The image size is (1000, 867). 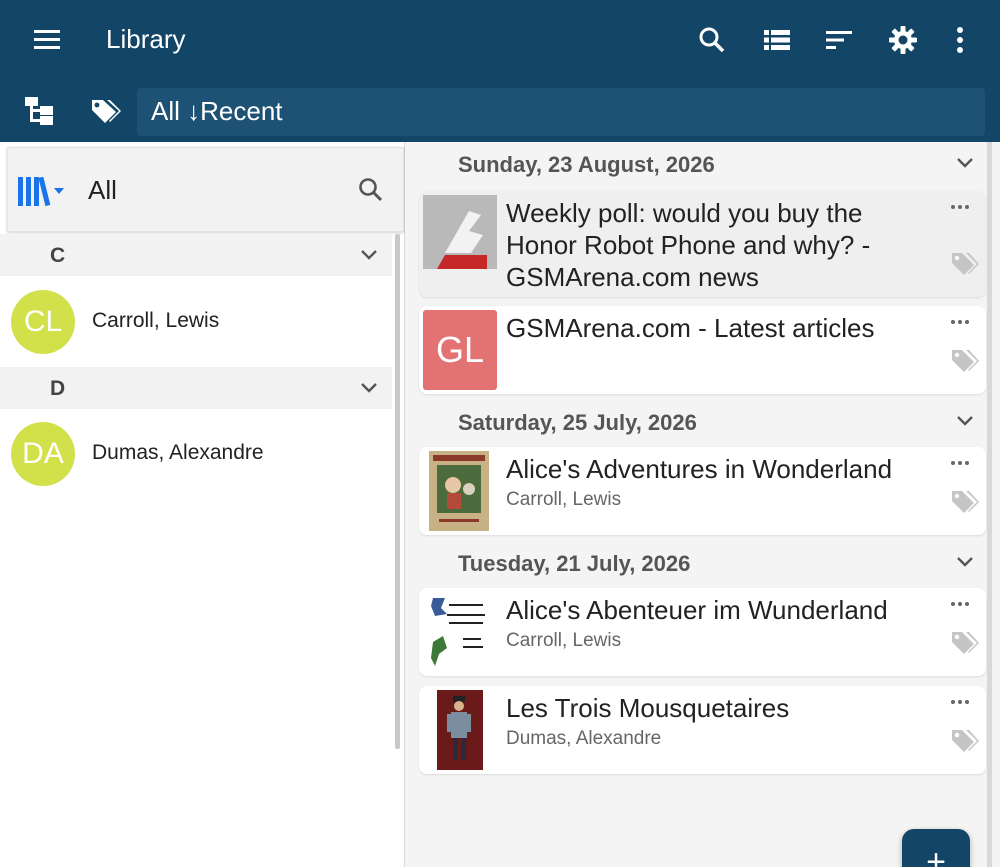 I want to click on book-cover-alice-de, so click(x=460, y=632).